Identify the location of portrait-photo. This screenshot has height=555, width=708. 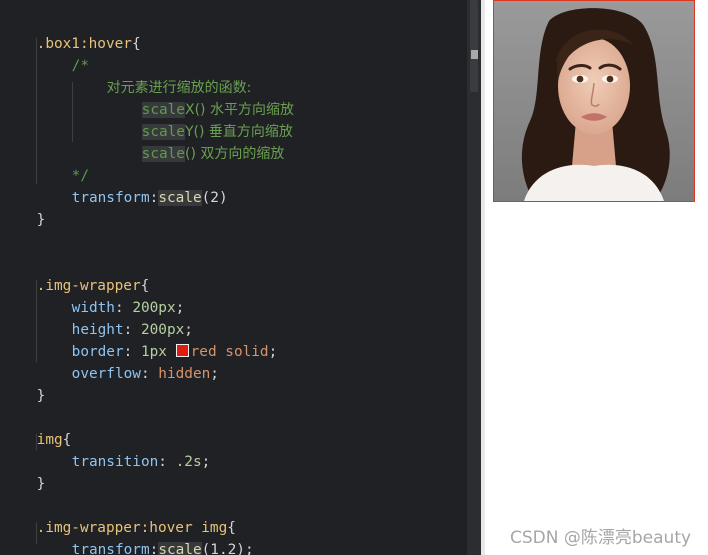
(594, 101).